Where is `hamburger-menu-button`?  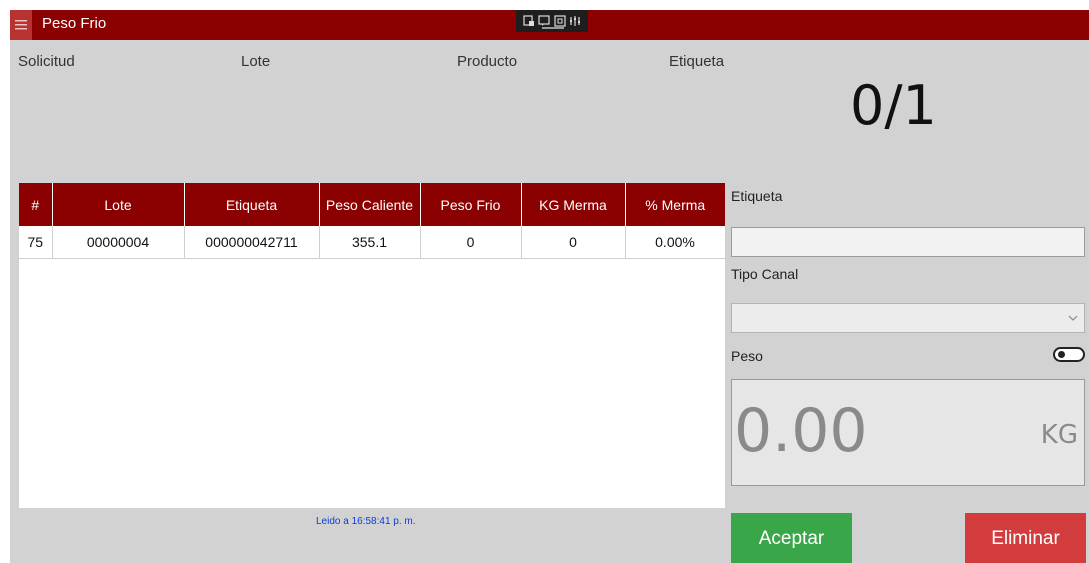
hamburger-menu-button is located at coordinates (21, 25).